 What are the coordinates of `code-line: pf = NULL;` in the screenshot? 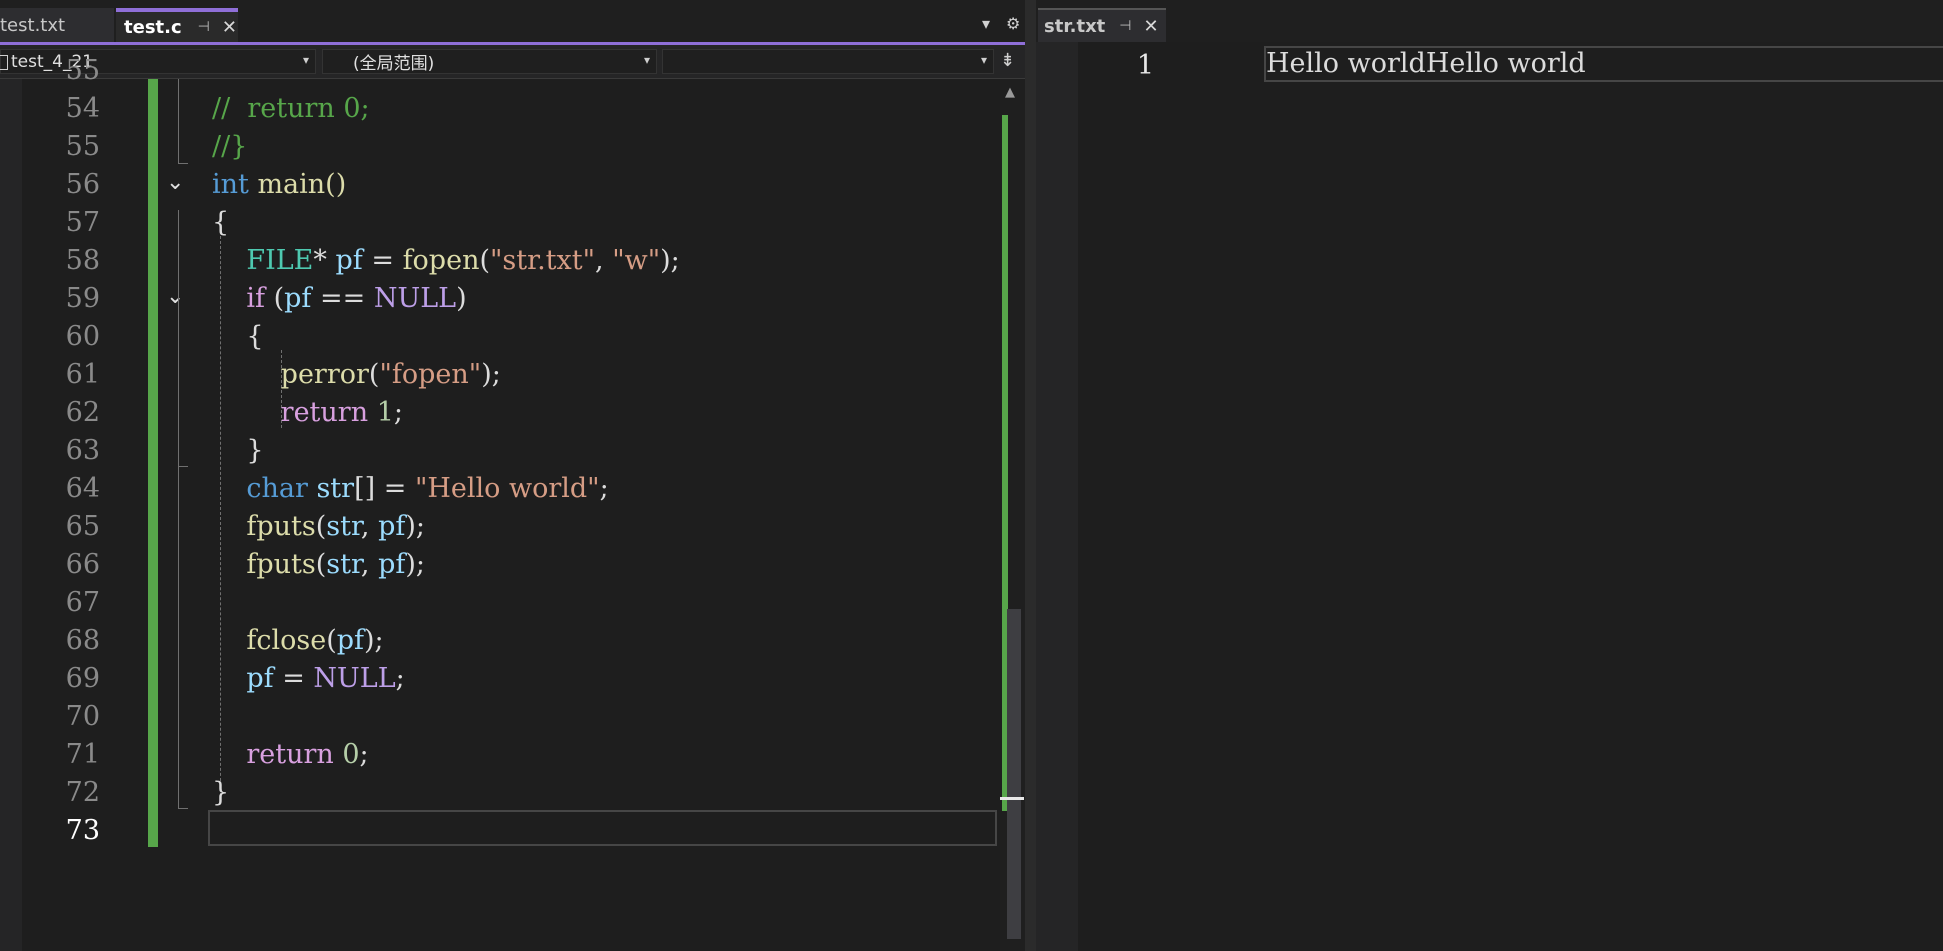 It's located at (308, 679).